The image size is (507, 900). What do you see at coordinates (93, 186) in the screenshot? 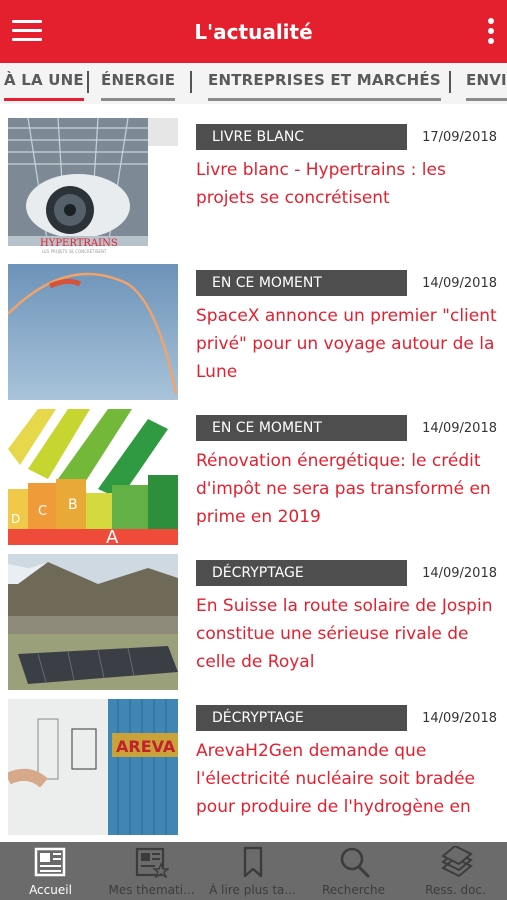
I see `article-thumbnail-hypertrain: HYPERTRAINS LES PROJETS SE CONCRÉTISENT` at bounding box center [93, 186].